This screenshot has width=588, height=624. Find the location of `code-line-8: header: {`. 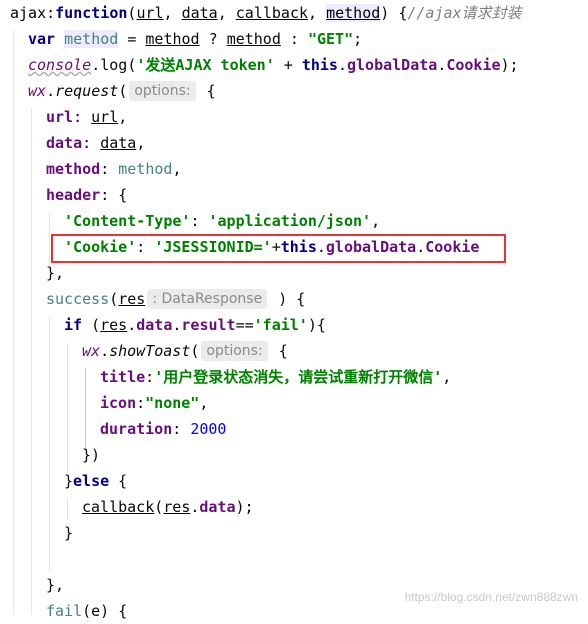

code-line-8: header: { is located at coordinates (86, 195).